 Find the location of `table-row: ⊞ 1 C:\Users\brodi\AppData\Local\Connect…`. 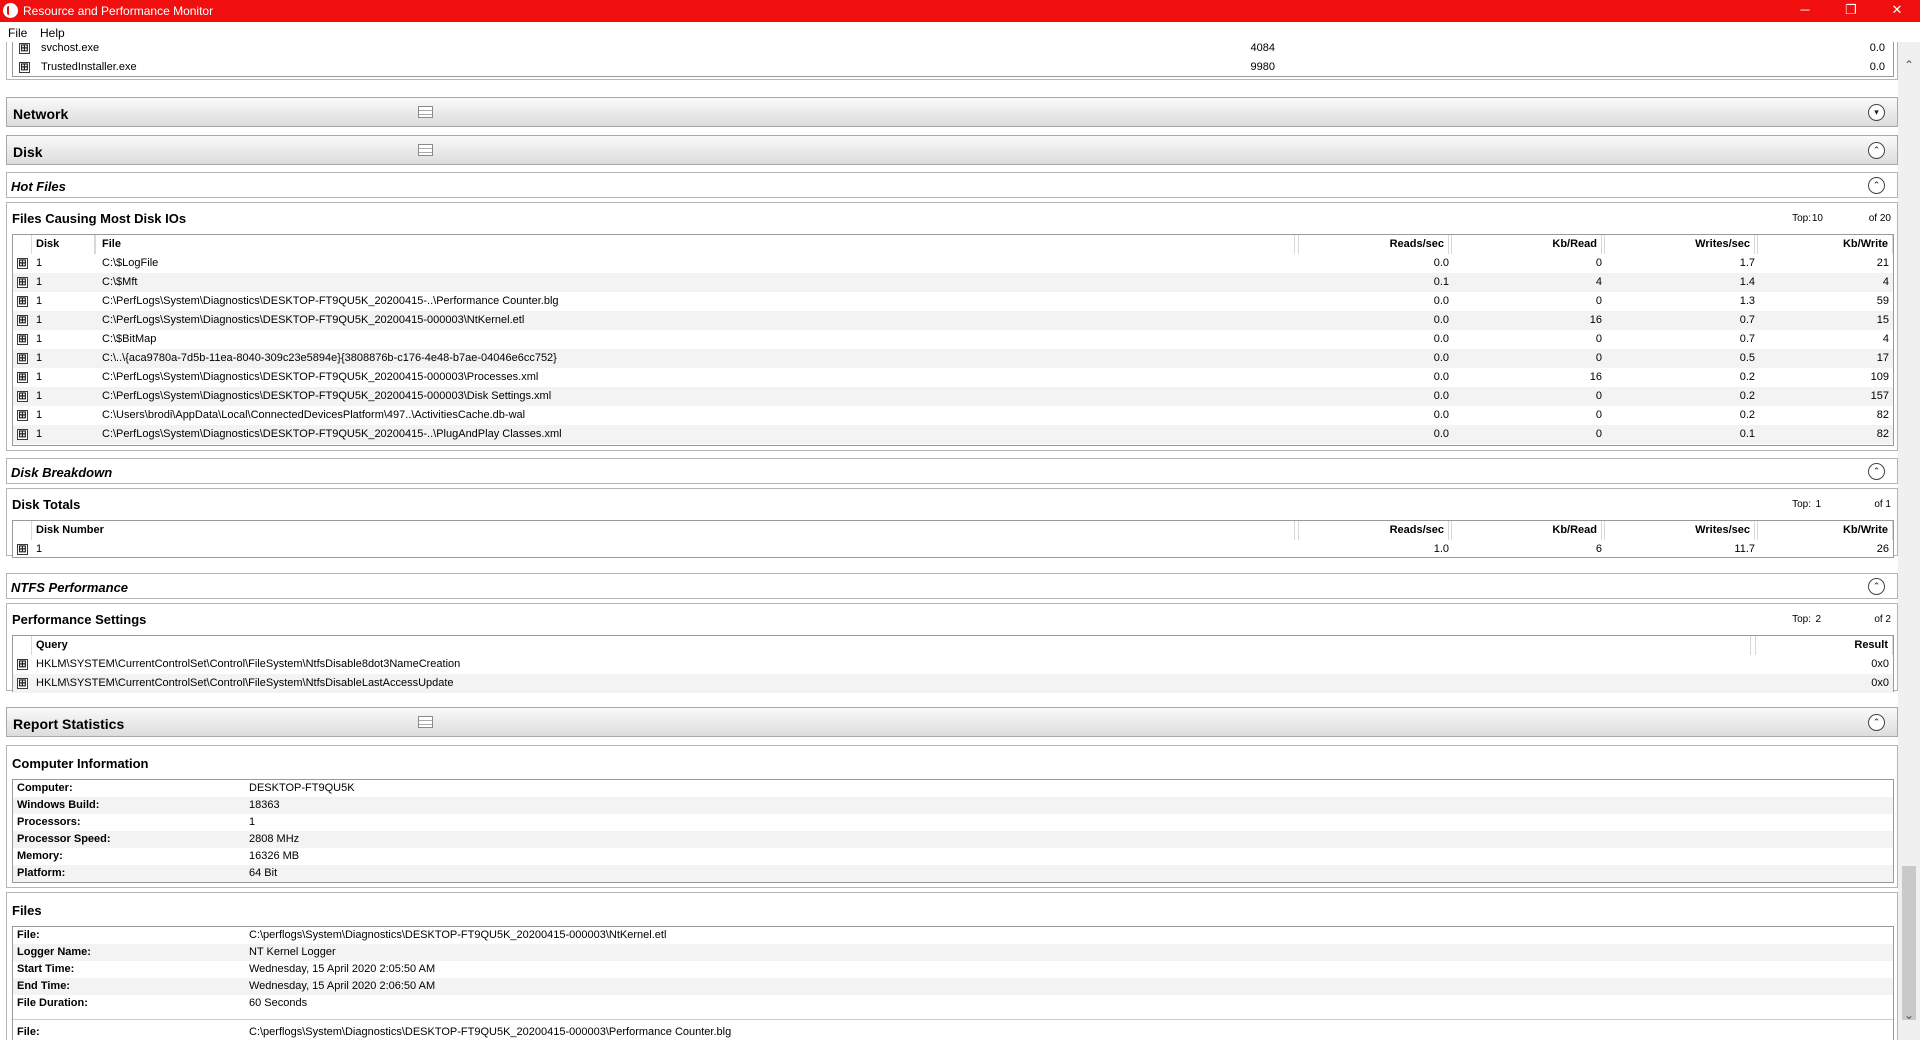

table-row: ⊞ 1 C:\Users\brodi\AppData\Local\Connect… is located at coordinates (953, 415).